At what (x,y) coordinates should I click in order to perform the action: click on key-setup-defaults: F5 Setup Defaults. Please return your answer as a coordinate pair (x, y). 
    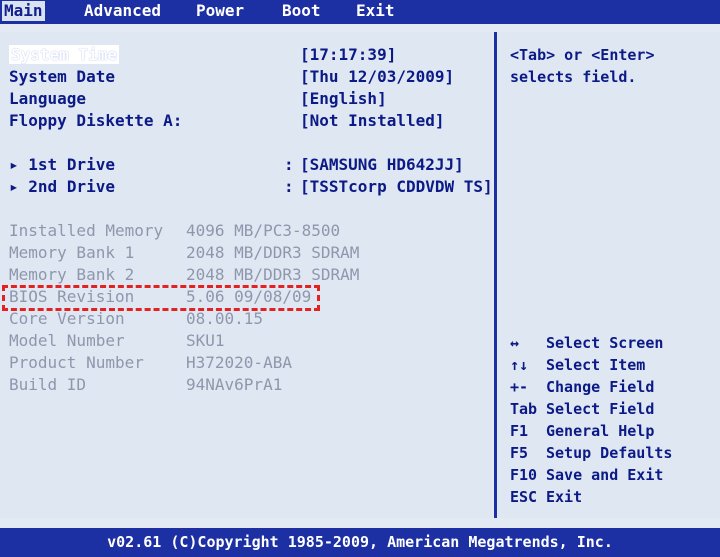
    Looking at the image, I should click on (591, 453).